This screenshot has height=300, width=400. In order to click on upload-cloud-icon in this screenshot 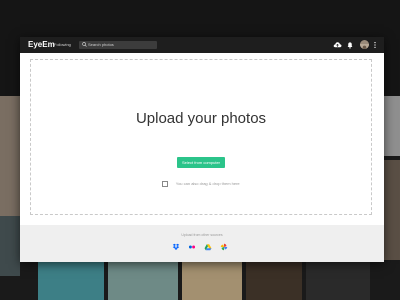, I will do `click(337, 45)`.